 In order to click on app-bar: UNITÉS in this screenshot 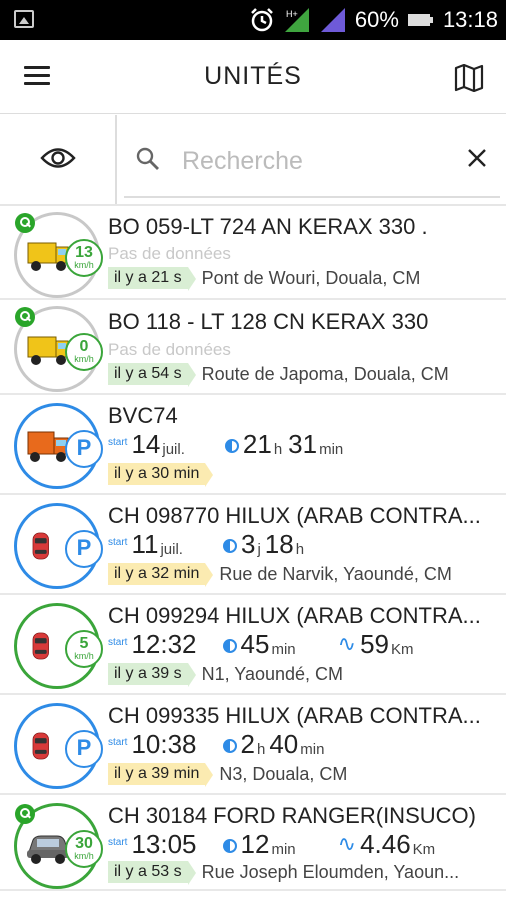, I will do `click(253, 77)`.